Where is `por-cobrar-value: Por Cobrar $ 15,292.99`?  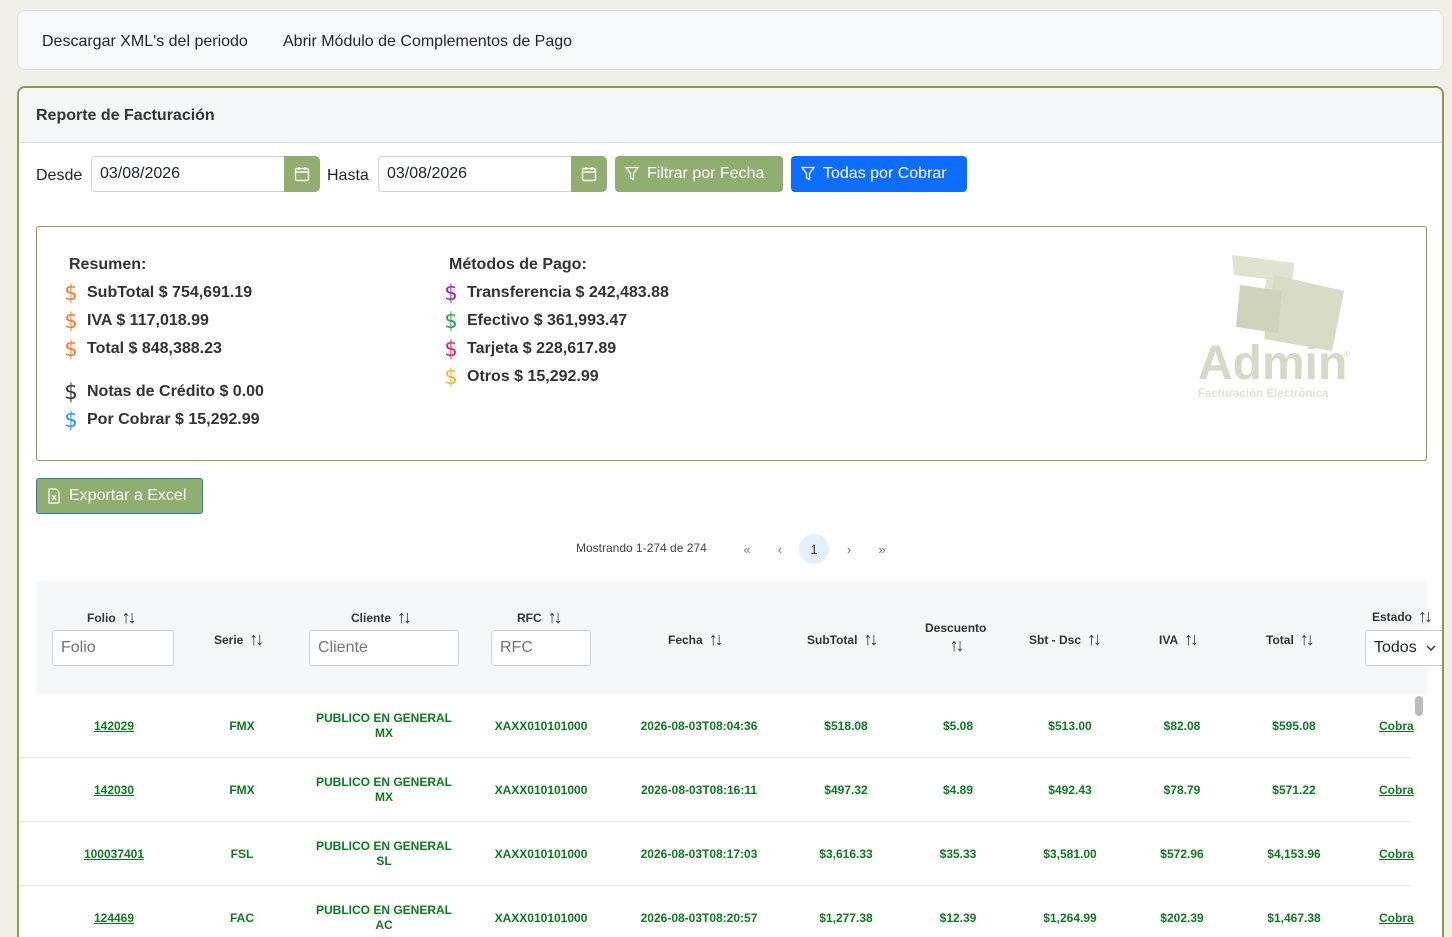
por-cobrar-value: Por Cobrar $ 15,292.99 is located at coordinates (173, 419).